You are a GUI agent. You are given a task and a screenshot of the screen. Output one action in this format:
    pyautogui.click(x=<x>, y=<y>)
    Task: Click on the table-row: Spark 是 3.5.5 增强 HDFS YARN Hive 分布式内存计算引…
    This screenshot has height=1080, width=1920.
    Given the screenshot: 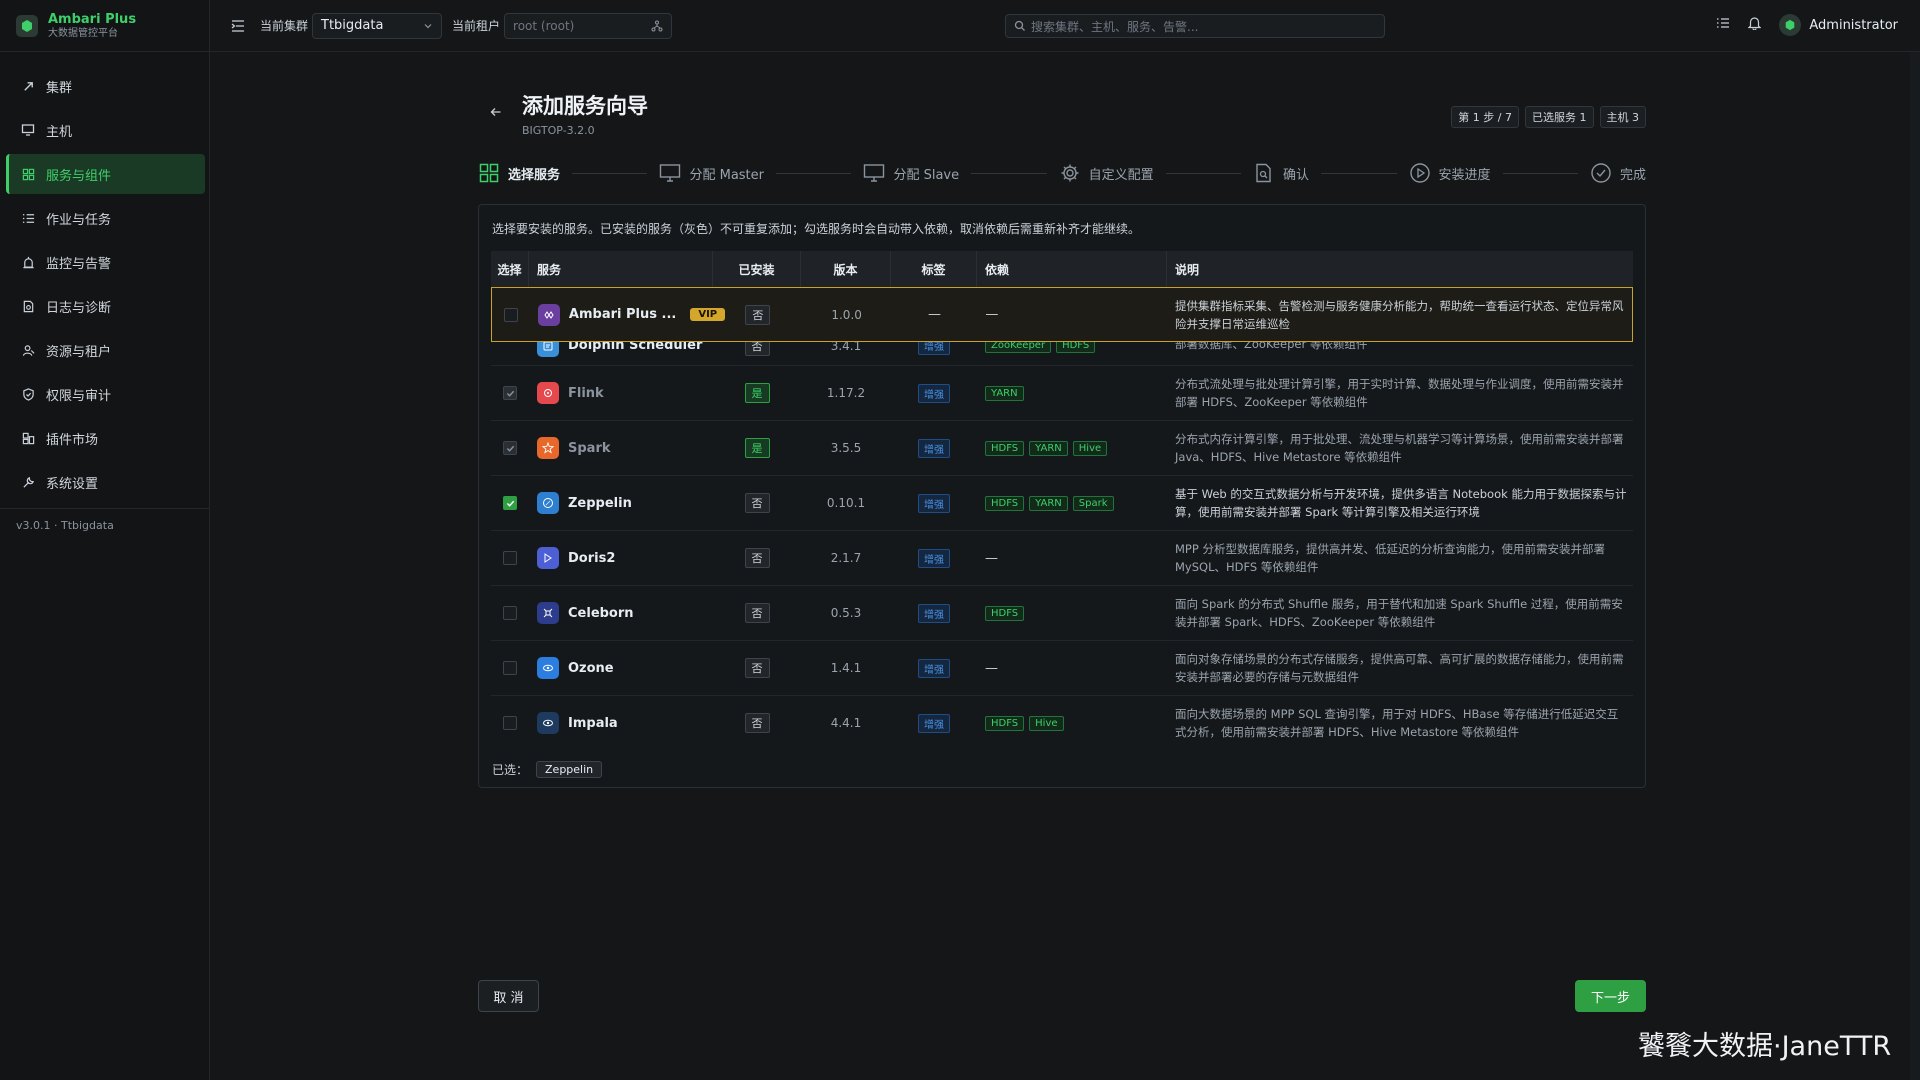 What is the action you would take?
    pyautogui.click(x=1062, y=448)
    